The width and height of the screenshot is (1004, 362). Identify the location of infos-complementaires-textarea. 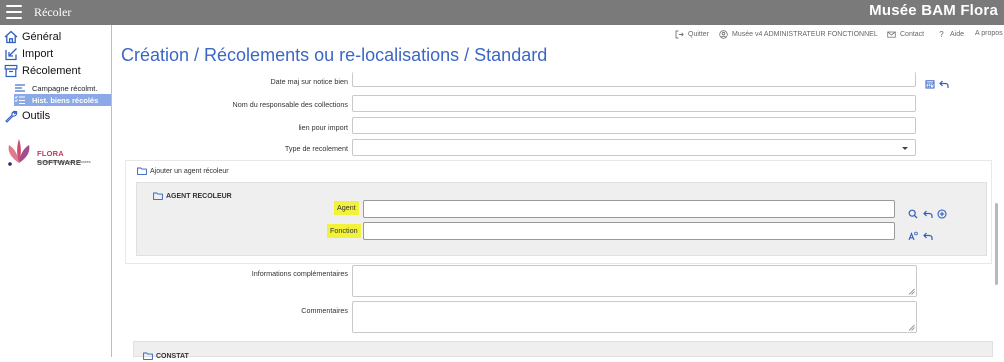
(634, 281).